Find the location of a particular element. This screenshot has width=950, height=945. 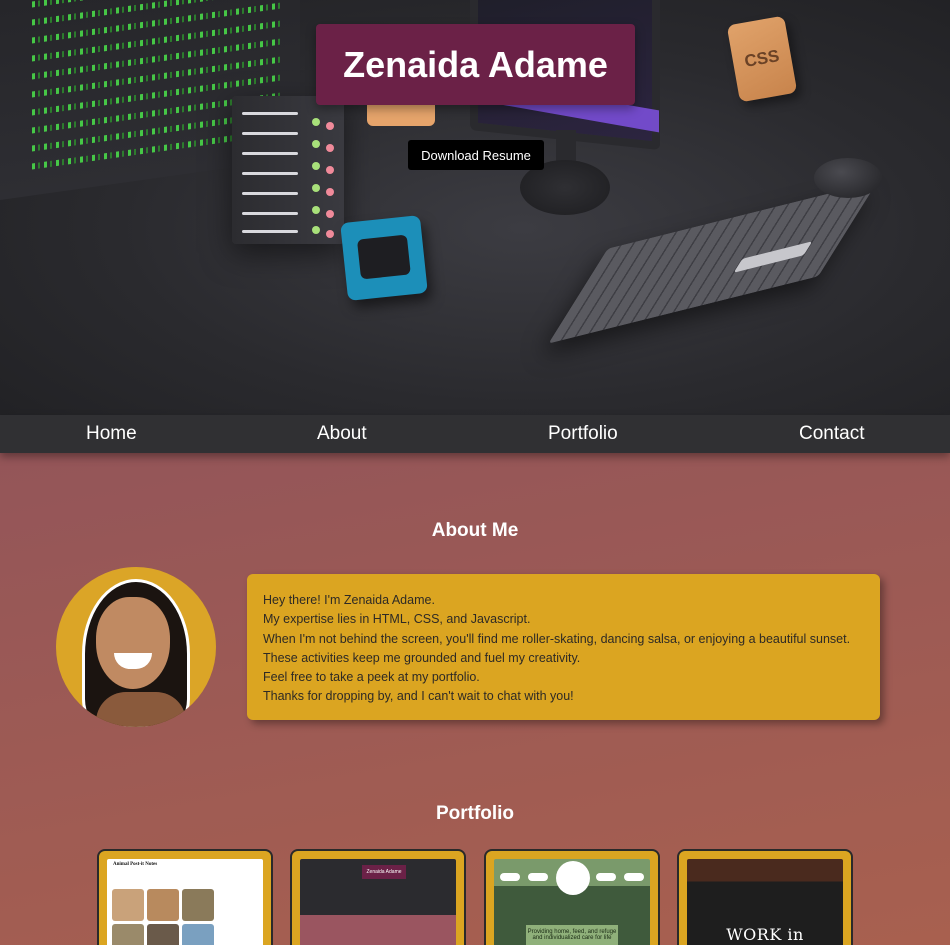

portfolio-heading: Portfolio is located at coordinates (475, 813).